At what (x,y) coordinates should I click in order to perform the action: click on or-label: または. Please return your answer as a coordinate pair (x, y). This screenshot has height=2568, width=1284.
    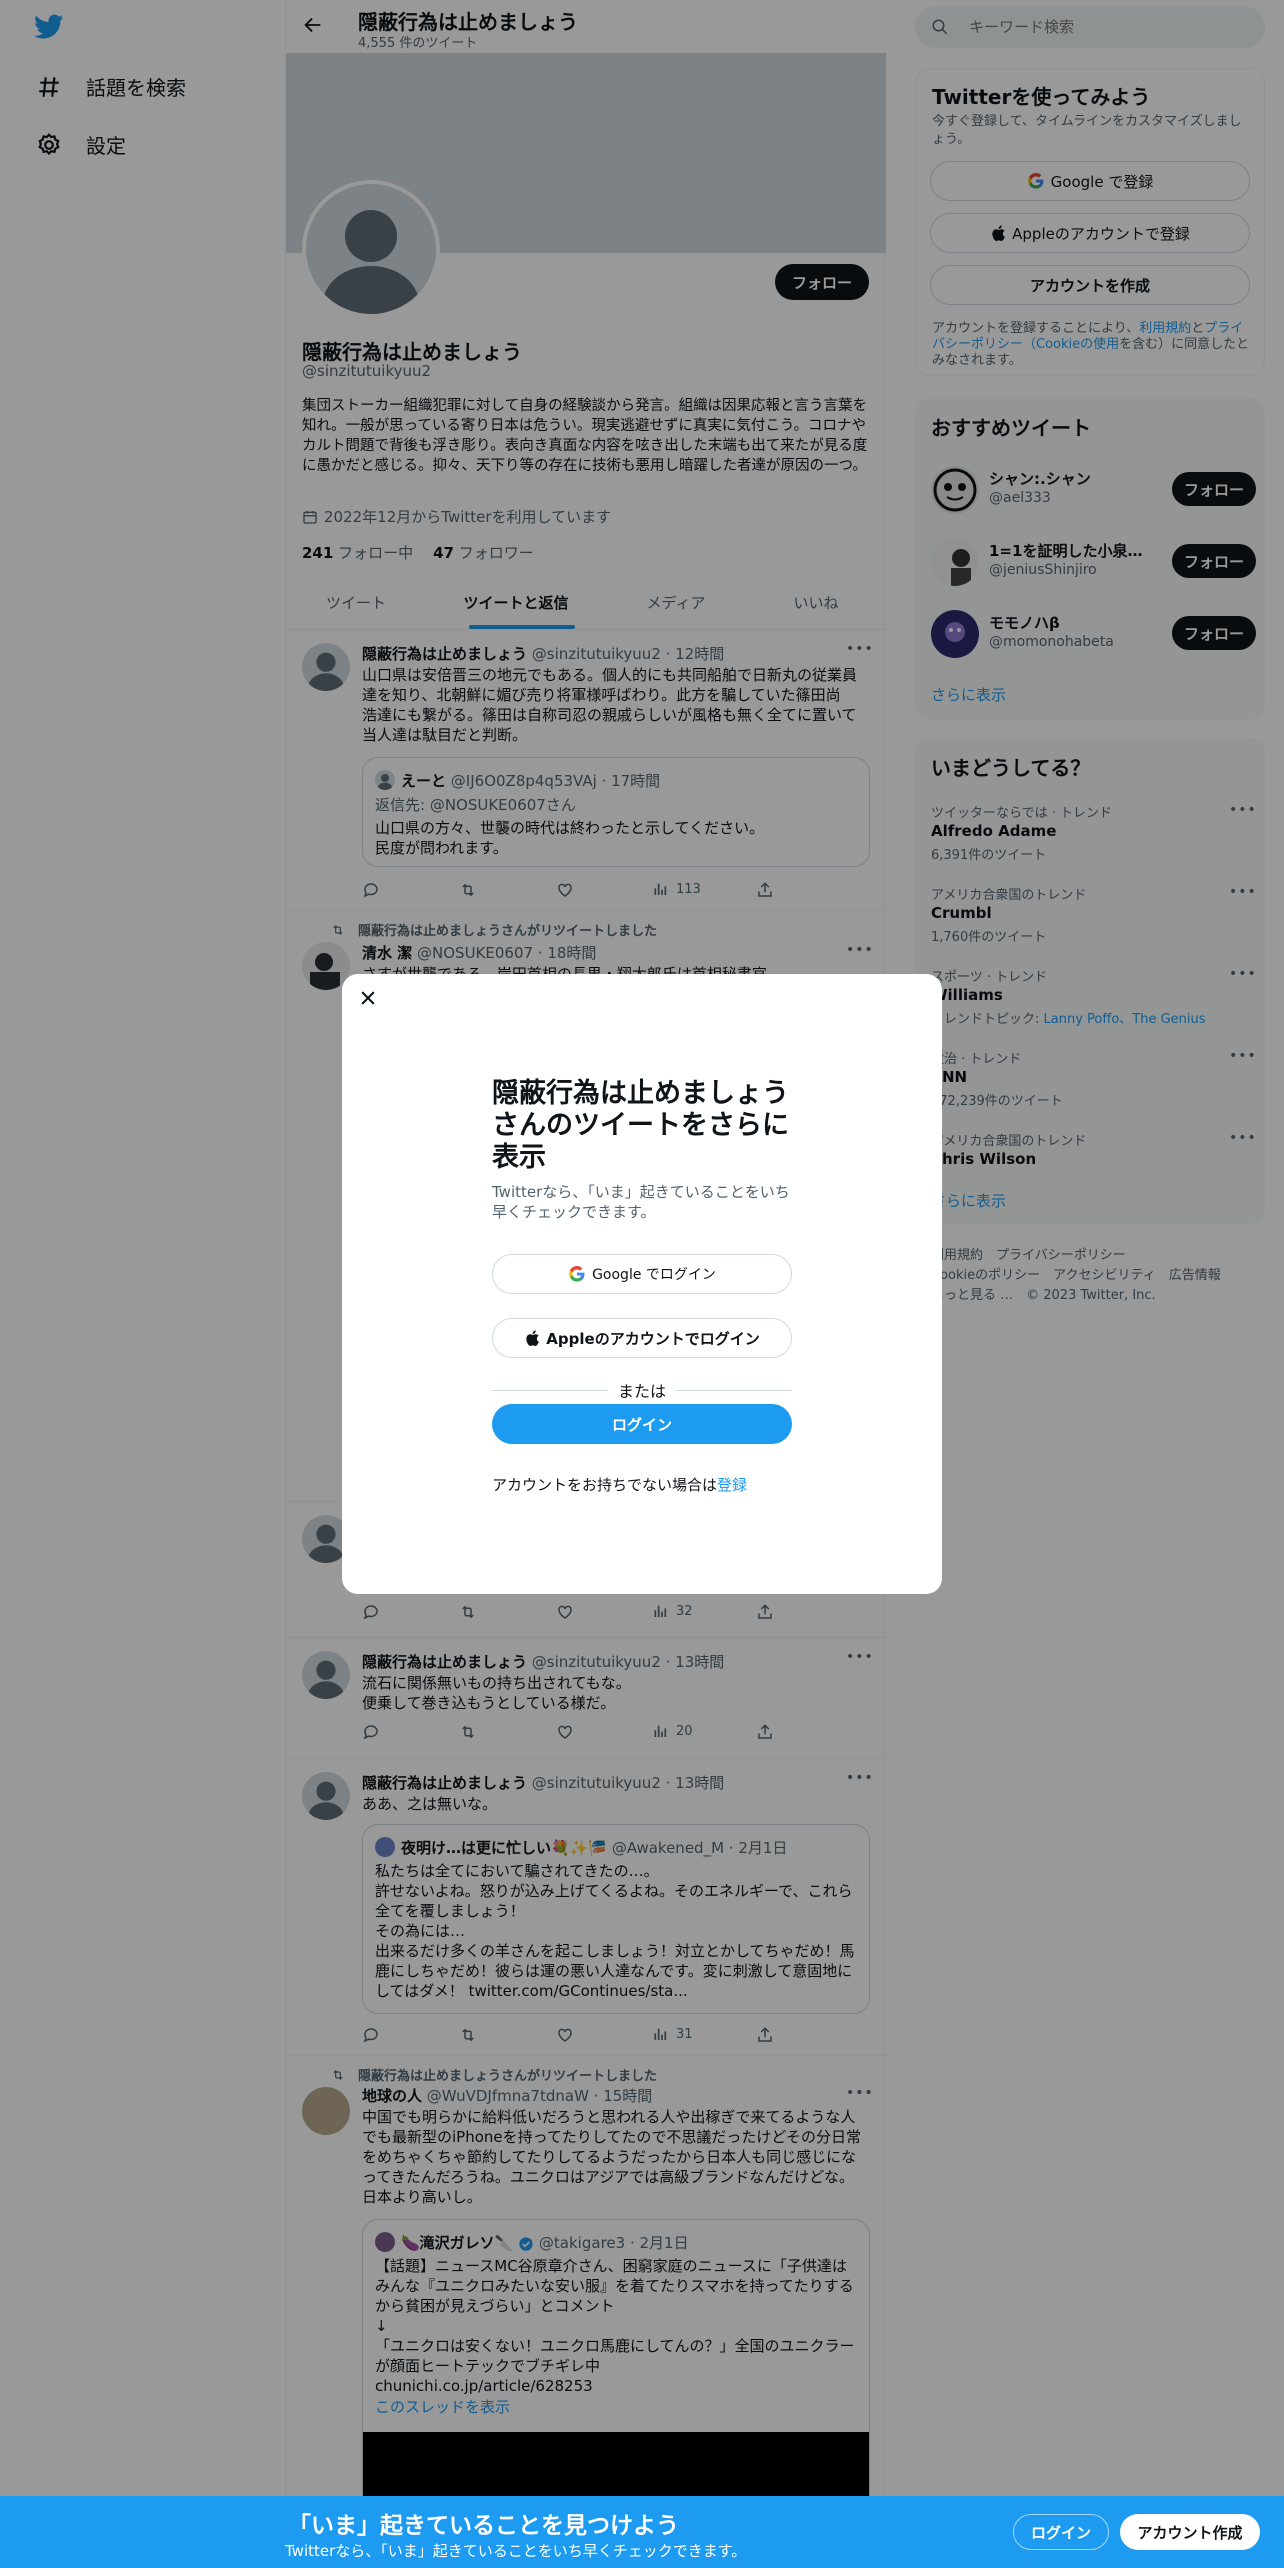
    Looking at the image, I should click on (642, 1391).